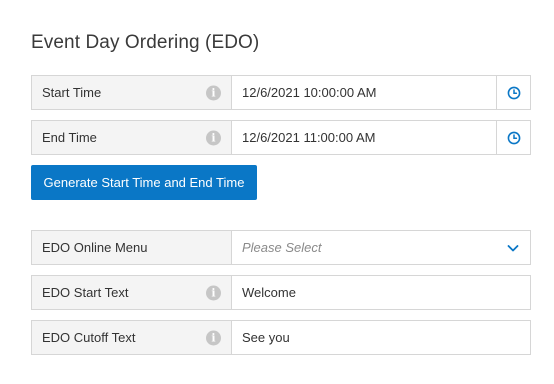 This screenshot has width=554, height=384. What do you see at coordinates (145, 42) in the screenshot?
I see `page-title: Event Day Ordering (EDO)` at bounding box center [145, 42].